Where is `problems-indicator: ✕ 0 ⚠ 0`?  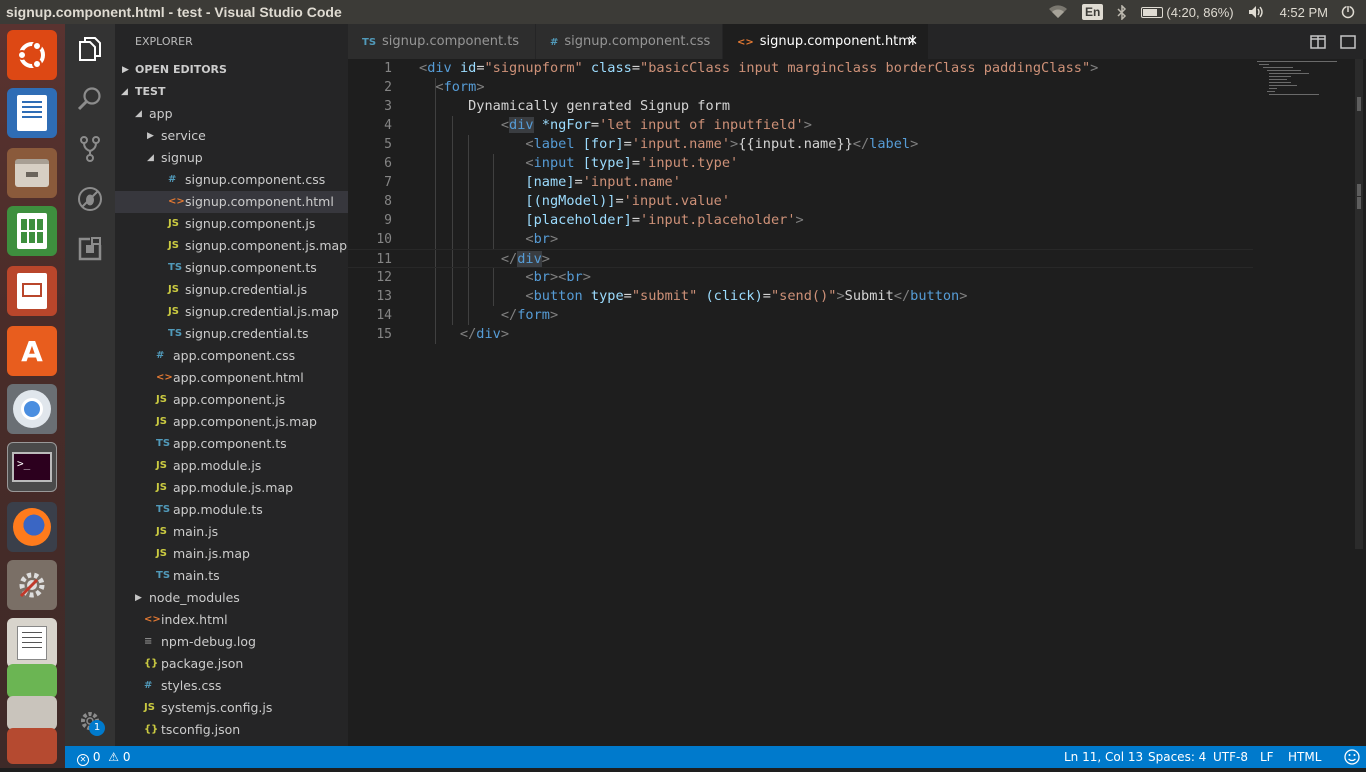
problems-indicator: ✕ 0 ⚠ 0 is located at coordinates (104, 757).